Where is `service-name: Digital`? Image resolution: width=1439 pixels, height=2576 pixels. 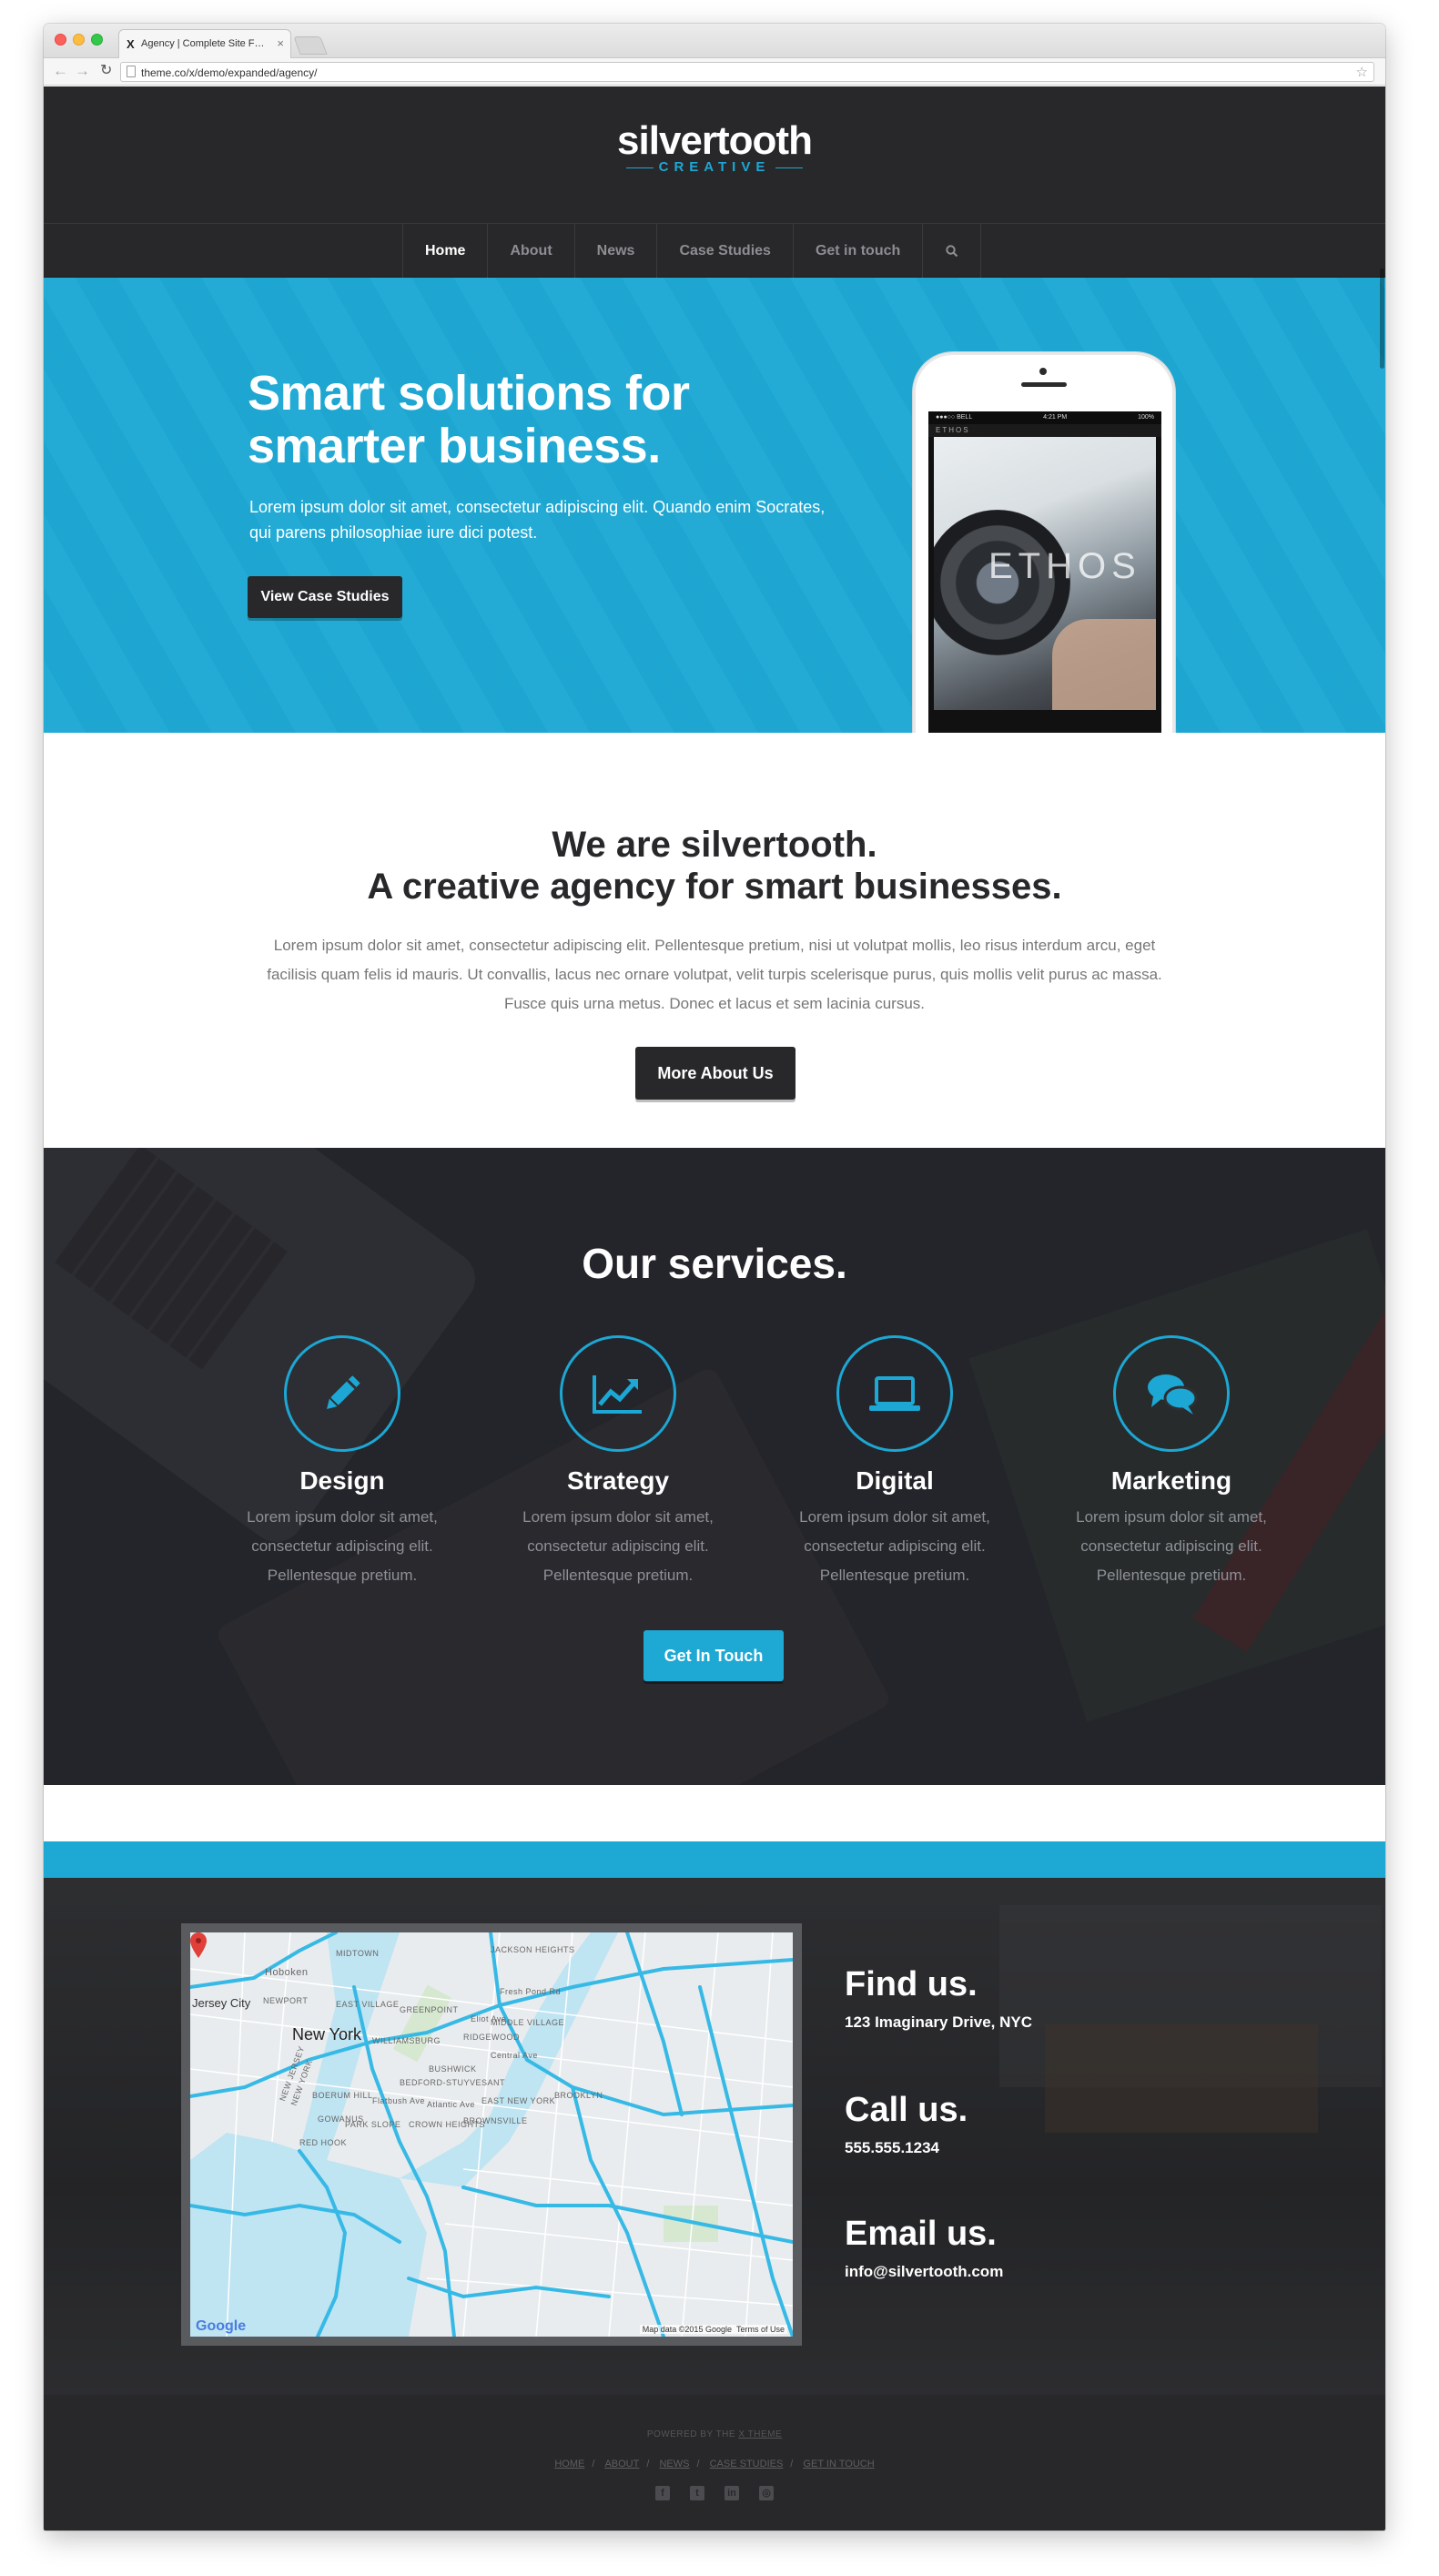
service-name: Digital is located at coordinates (895, 1480).